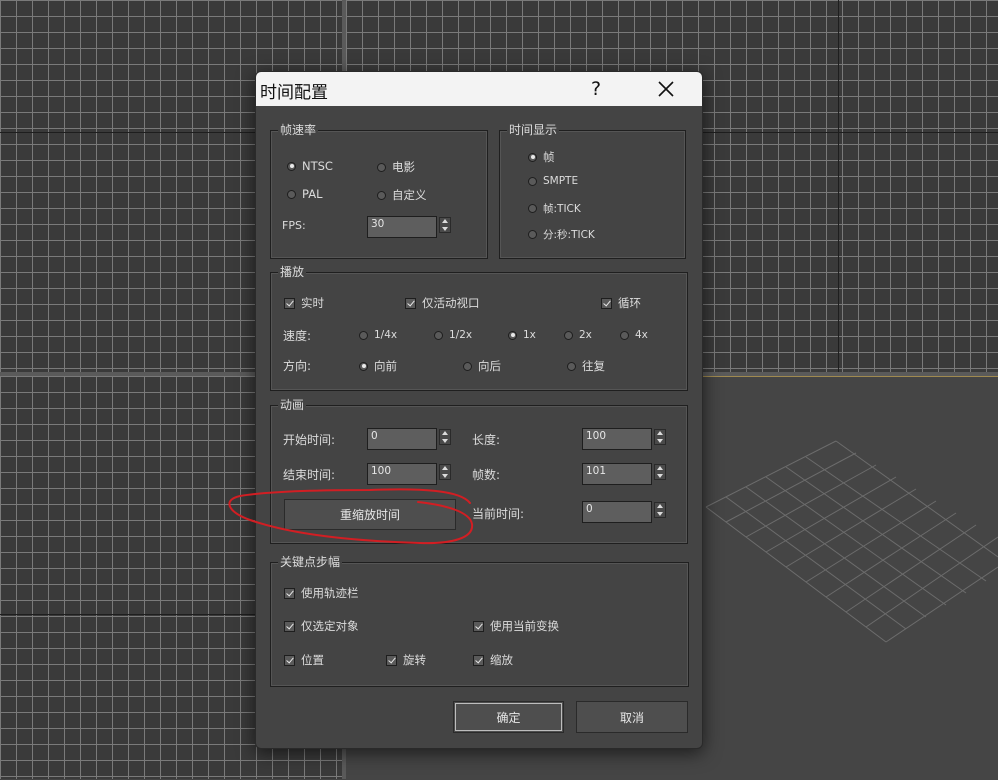  I want to click on start-time-spinner: 0, so click(409, 439).